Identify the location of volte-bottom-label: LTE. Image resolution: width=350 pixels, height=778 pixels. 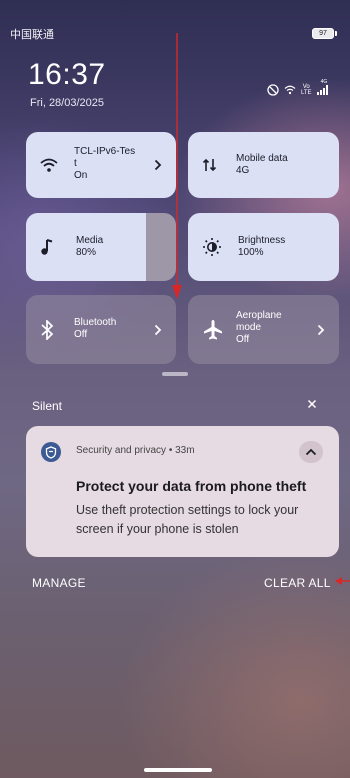
(306, 93).